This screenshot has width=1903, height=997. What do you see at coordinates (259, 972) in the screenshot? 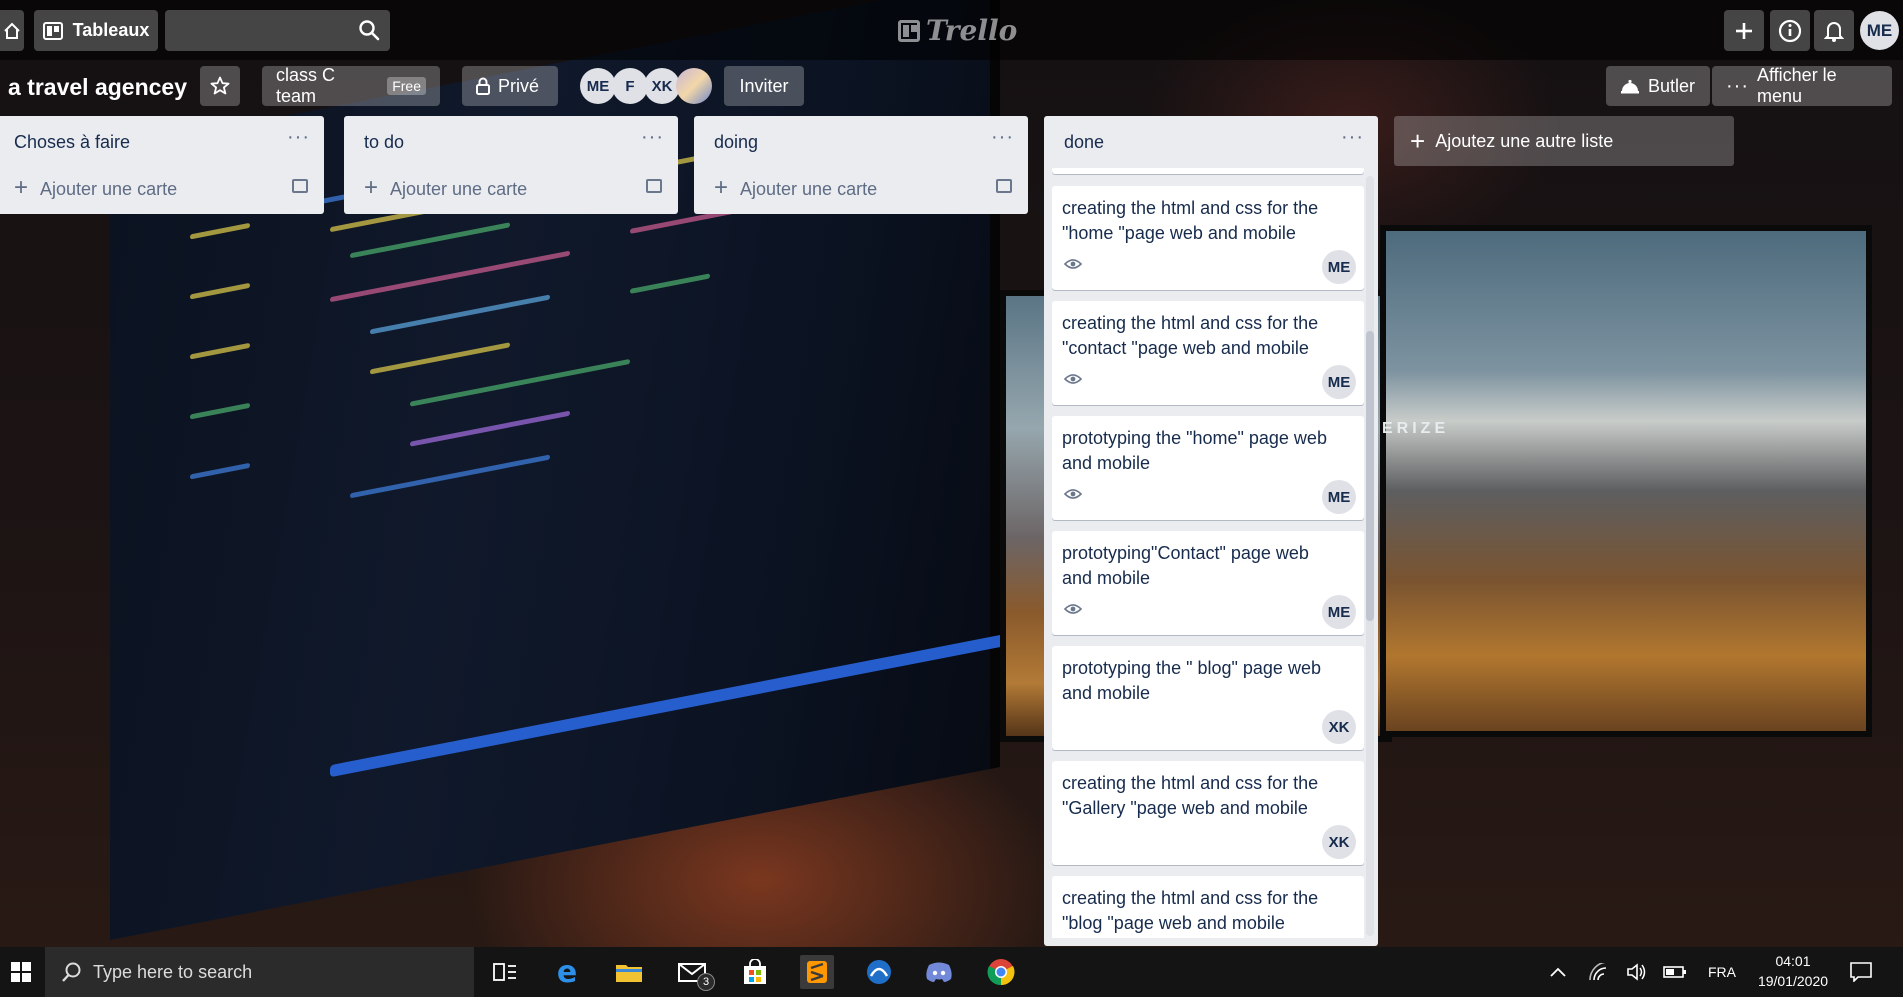
I see `taskbar-search-box: Type here to search` at bounding box center [259, 972].